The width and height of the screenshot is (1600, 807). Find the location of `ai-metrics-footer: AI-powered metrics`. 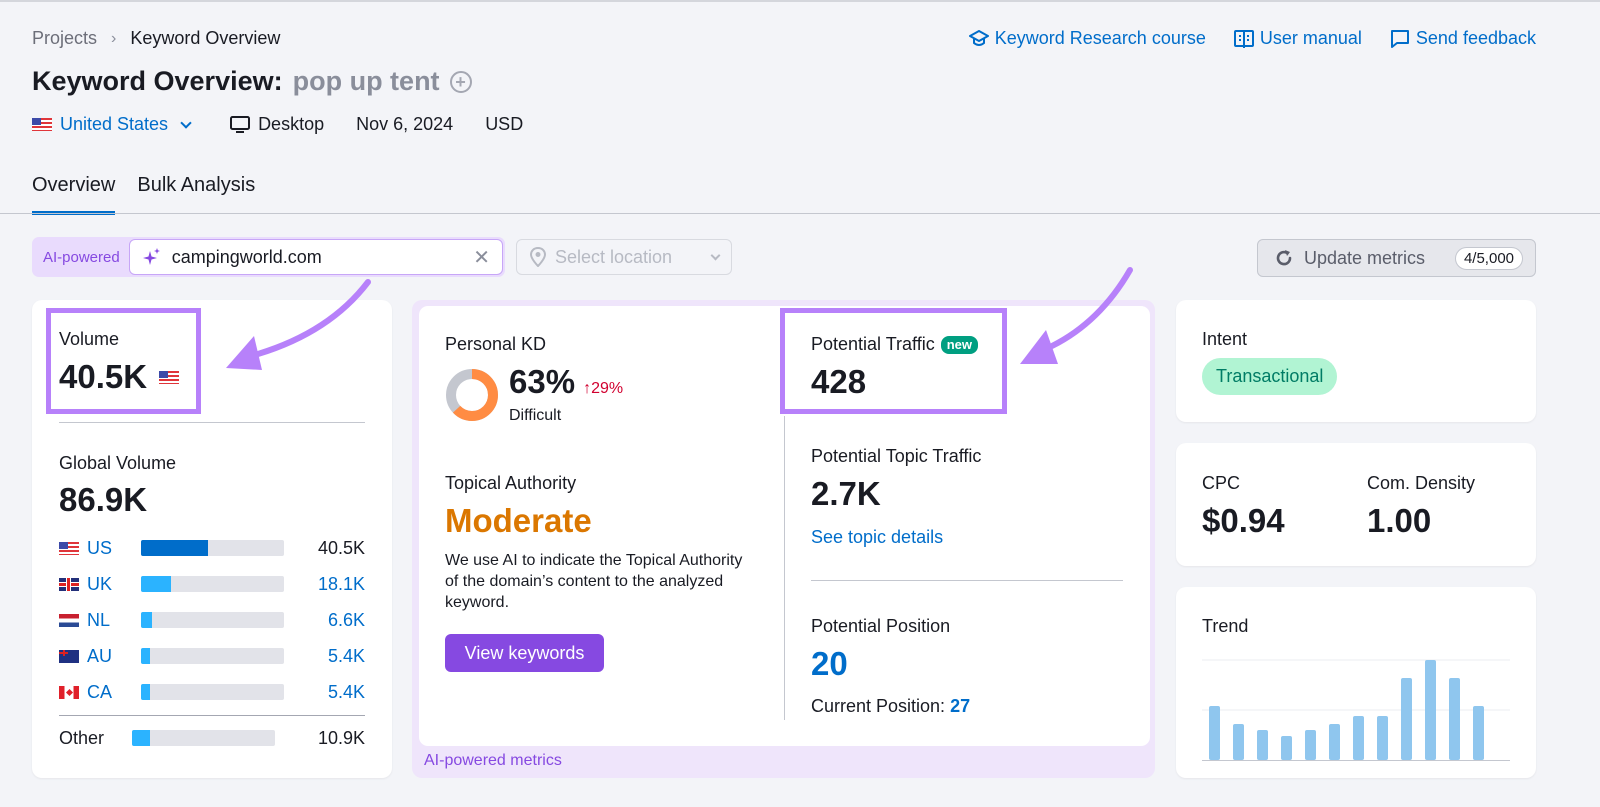

ai-metrics-footer: AI-powered metrics is located at coordinates (493, 760).